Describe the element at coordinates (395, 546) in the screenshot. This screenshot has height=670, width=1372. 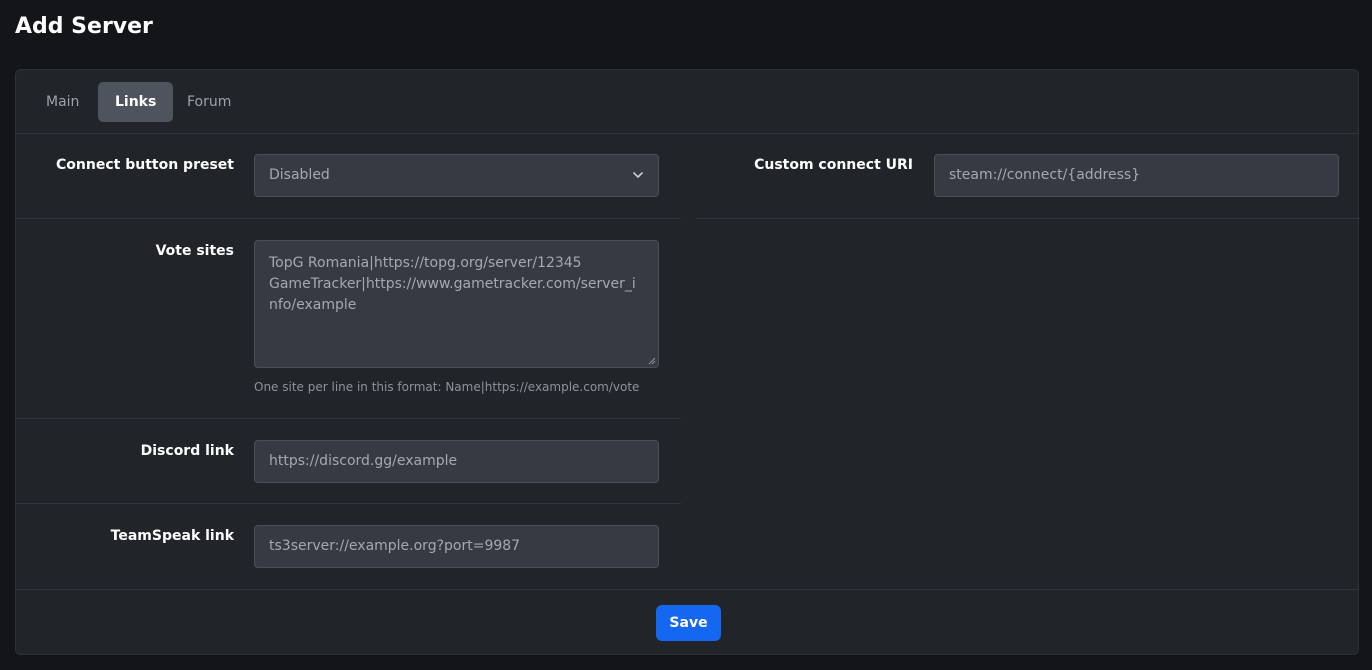
I see `teamspeak-placeholder: ts3server://example.org?port=9987` at that location.